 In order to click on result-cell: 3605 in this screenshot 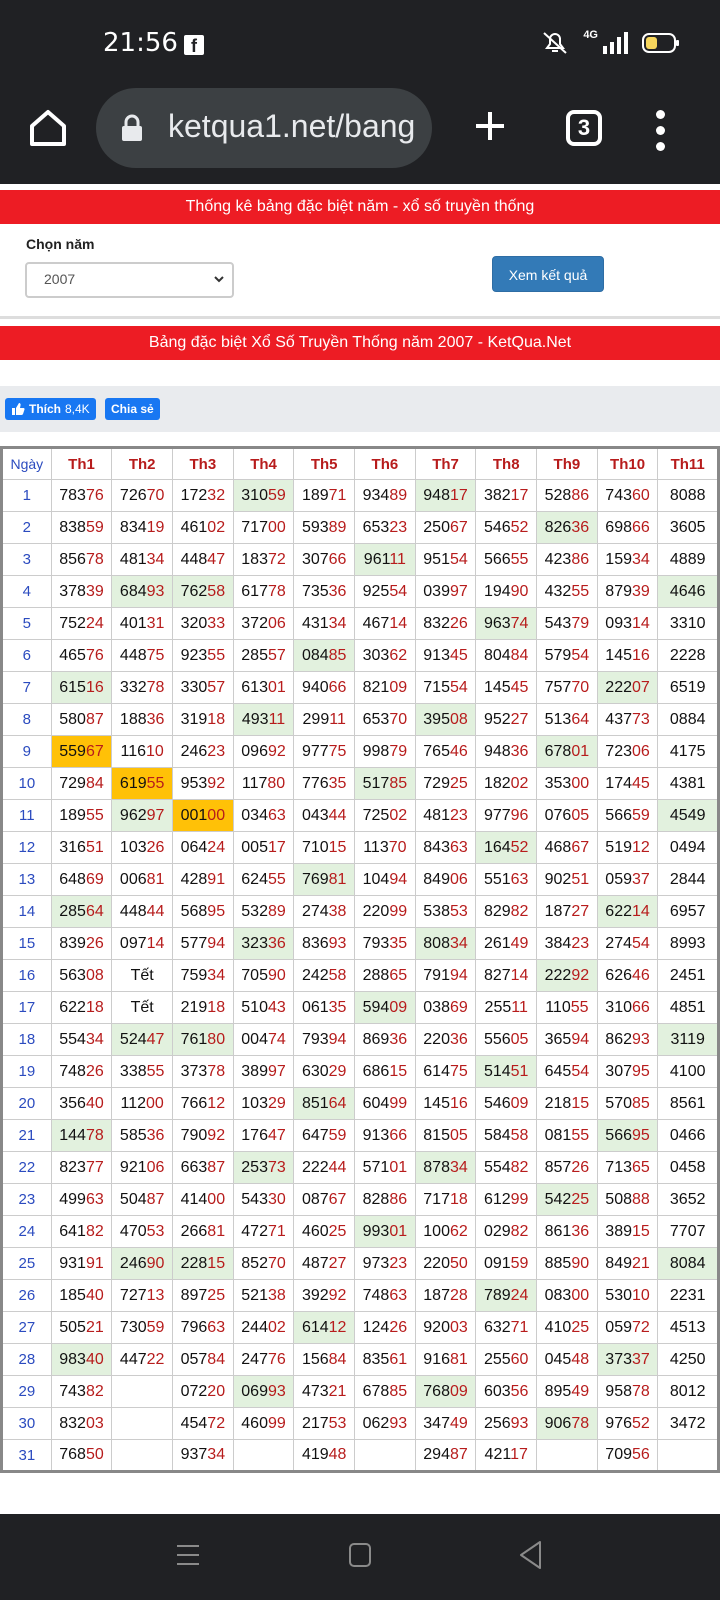, I will do `click(688, 527)`.